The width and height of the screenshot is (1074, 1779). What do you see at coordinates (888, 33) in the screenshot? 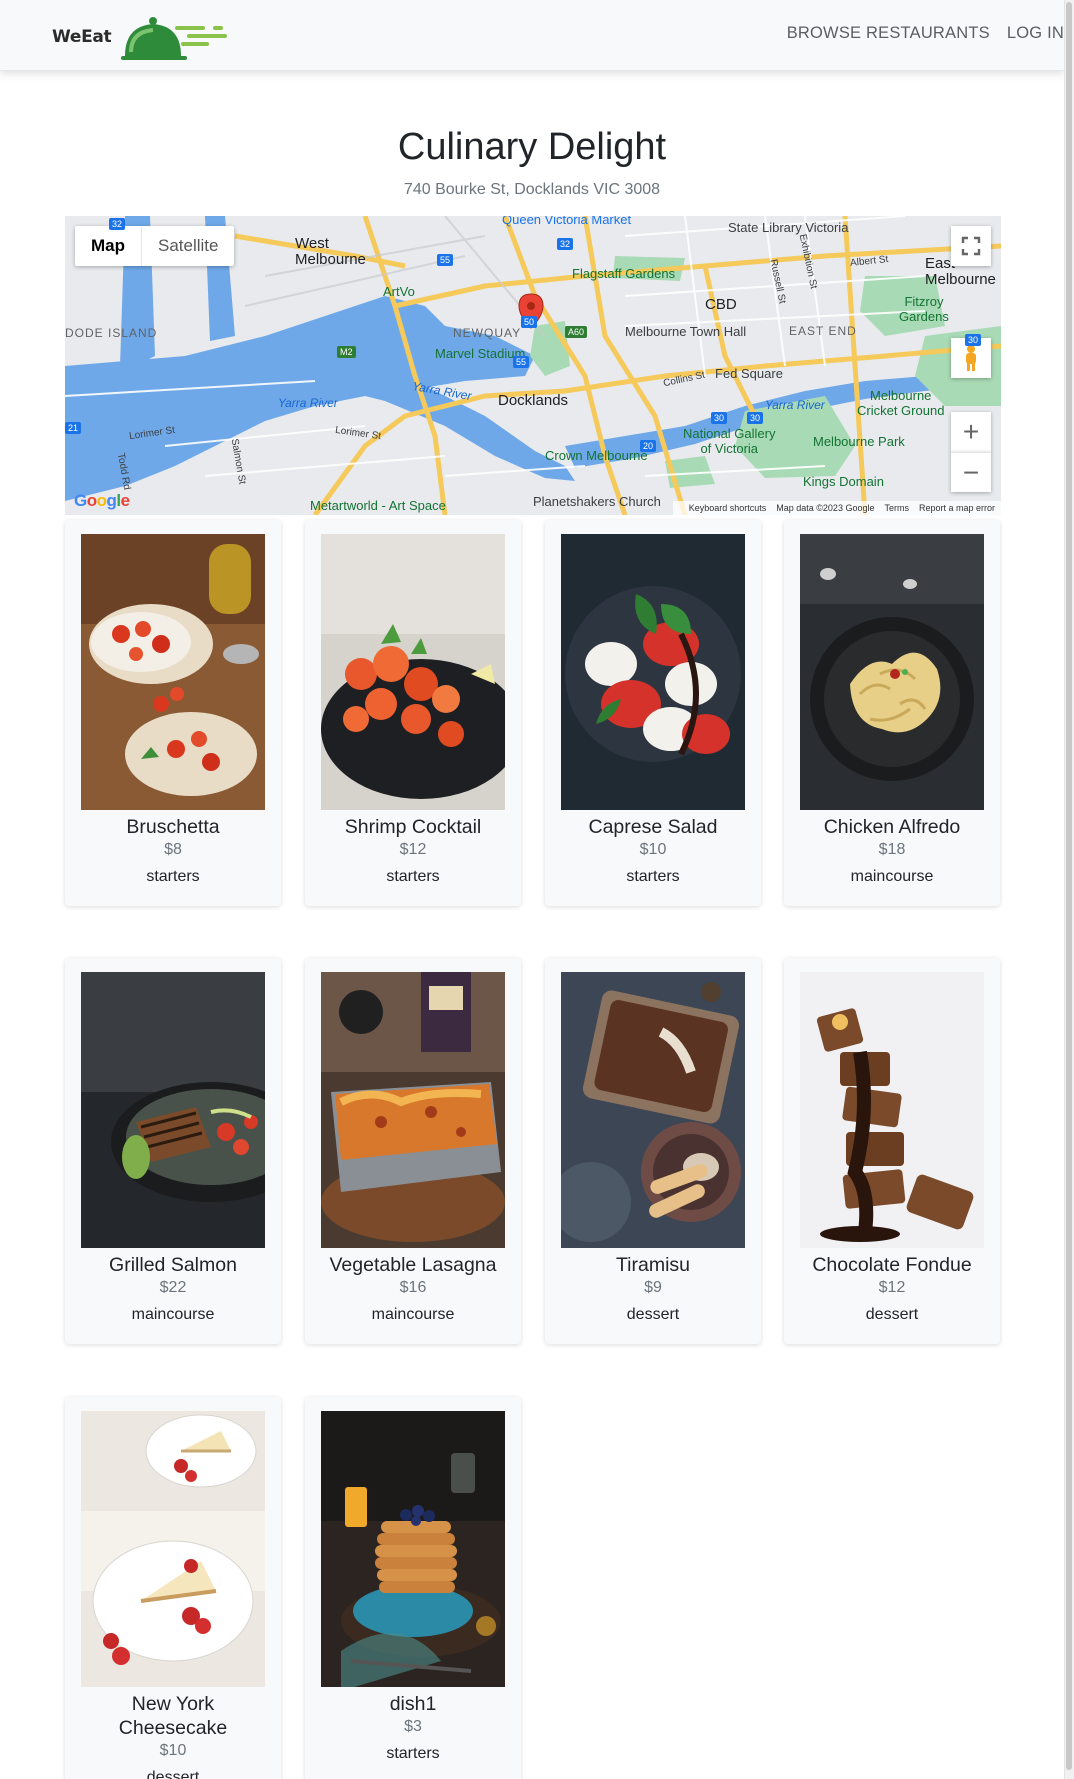
I see `nav-browse-restaurants: BROWSE RESTAURANTS` at bounding box center [888, 33].